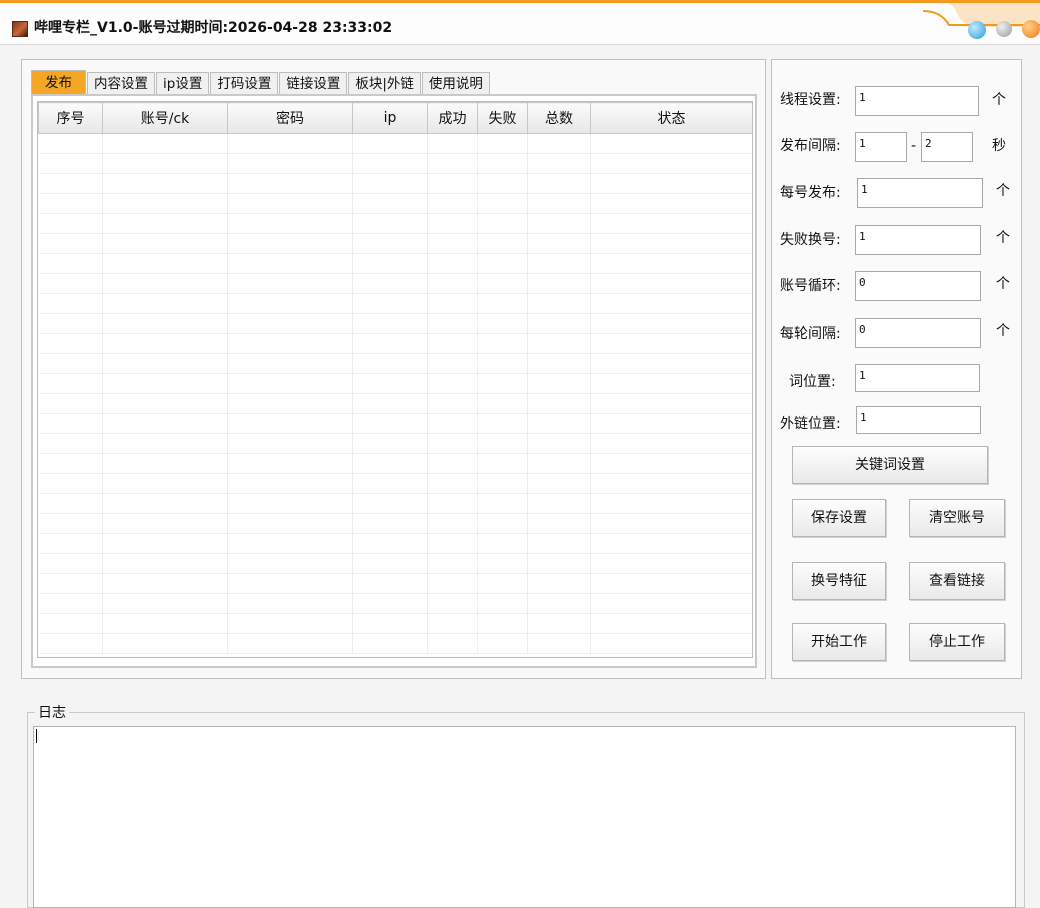 The height and width of the screenshot is (908, 1040). I want to click on maximize-icon, so click(1004, 29).